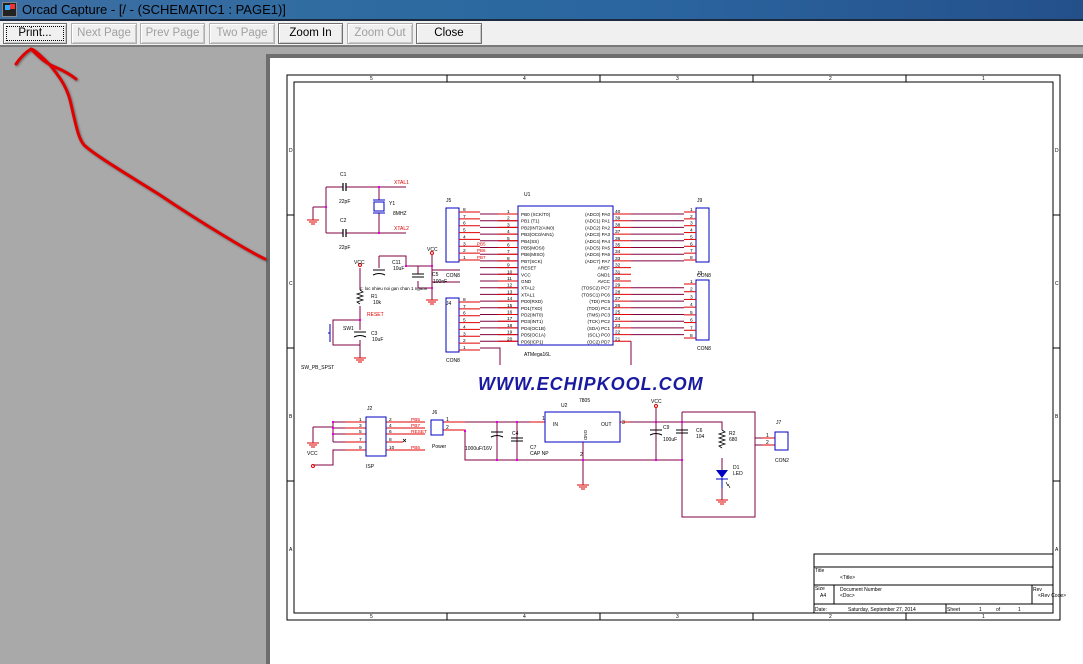  What do you see at coordinates (539, 454) in the screenshot?
I see `c7-value: CAP NP` at bounding box center [539, 454].